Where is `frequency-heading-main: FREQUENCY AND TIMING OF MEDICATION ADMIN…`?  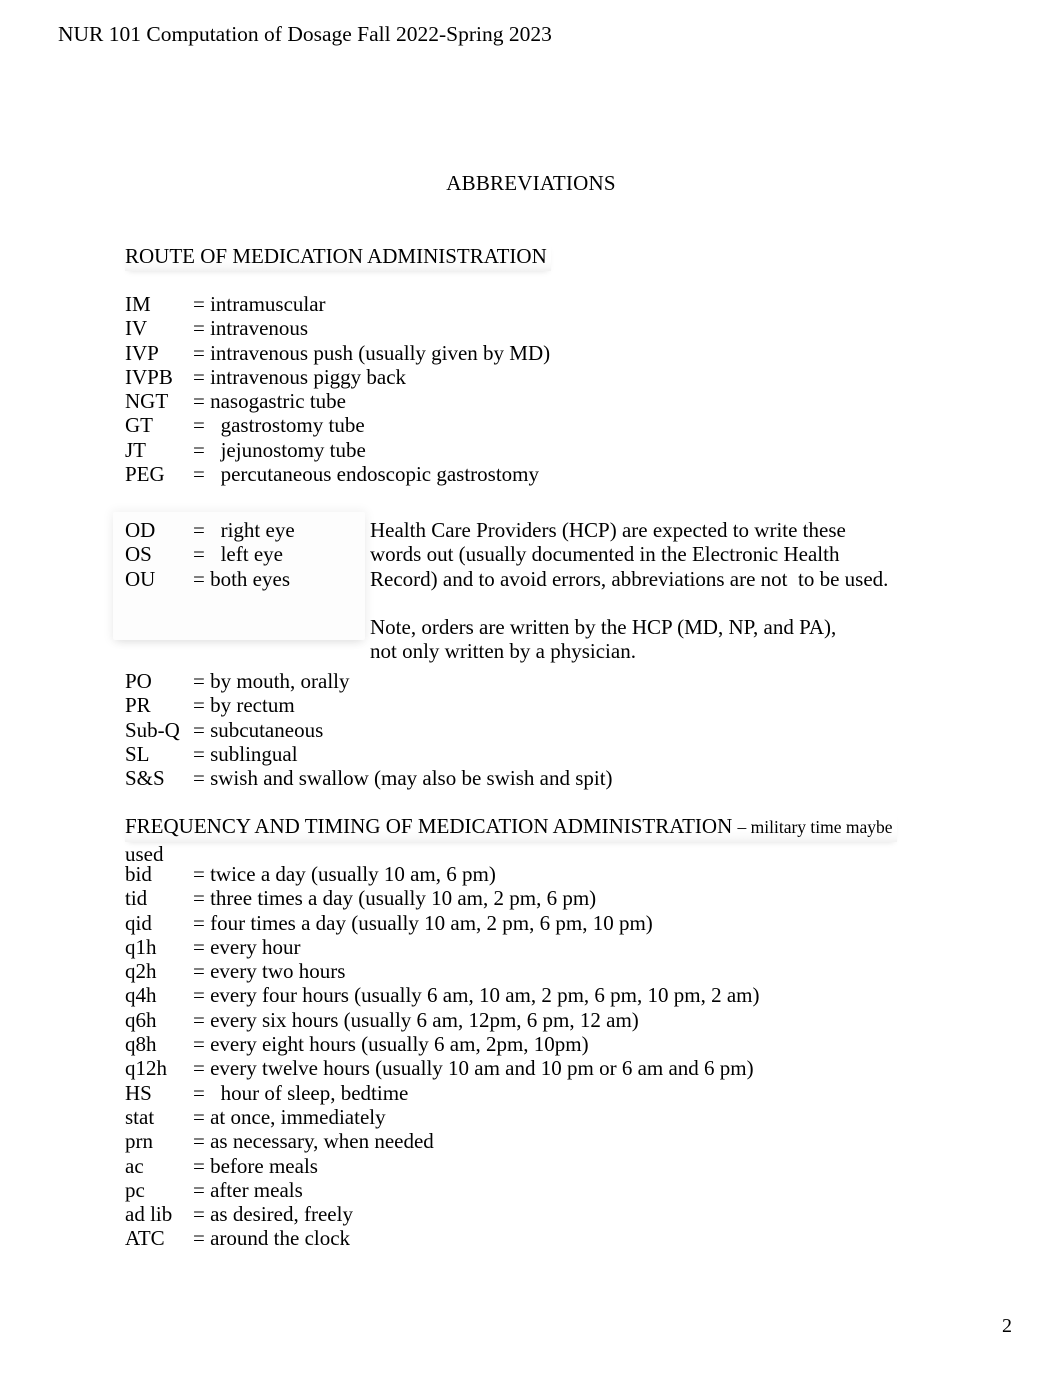
frequency-heading-main: FREQUENCY AND TIMING OF MEDICATION ADMIN… is located at coordinates (431, 826).